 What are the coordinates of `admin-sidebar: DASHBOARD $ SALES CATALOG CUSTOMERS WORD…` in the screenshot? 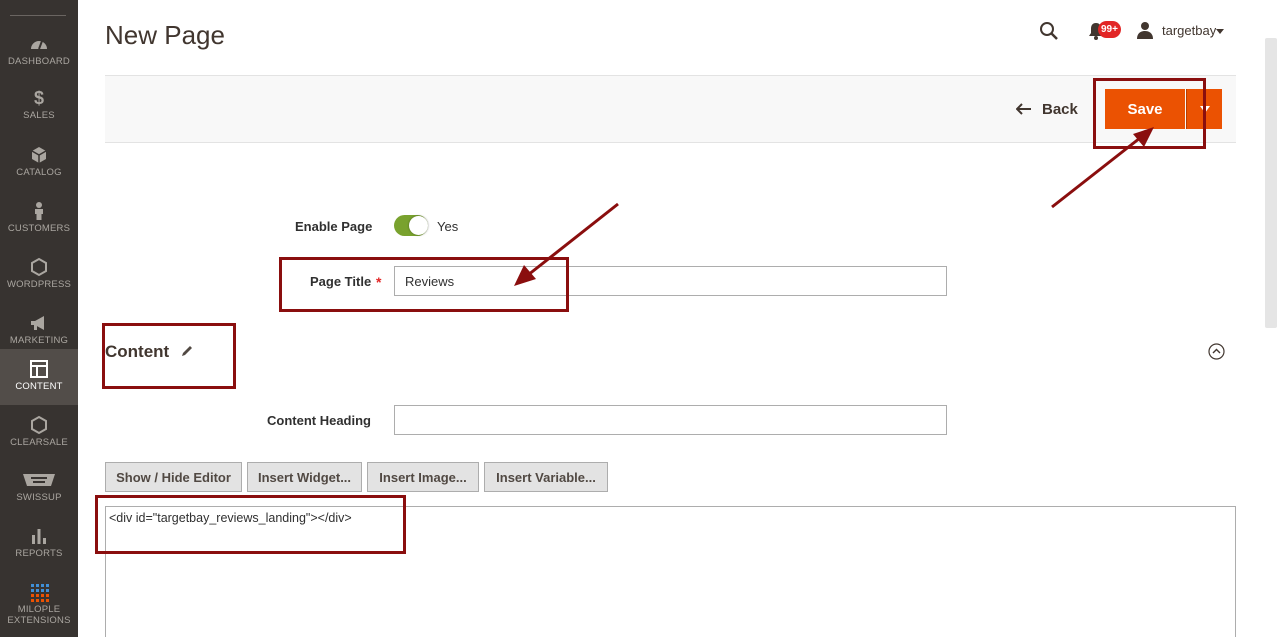 It's located at (39, 318).